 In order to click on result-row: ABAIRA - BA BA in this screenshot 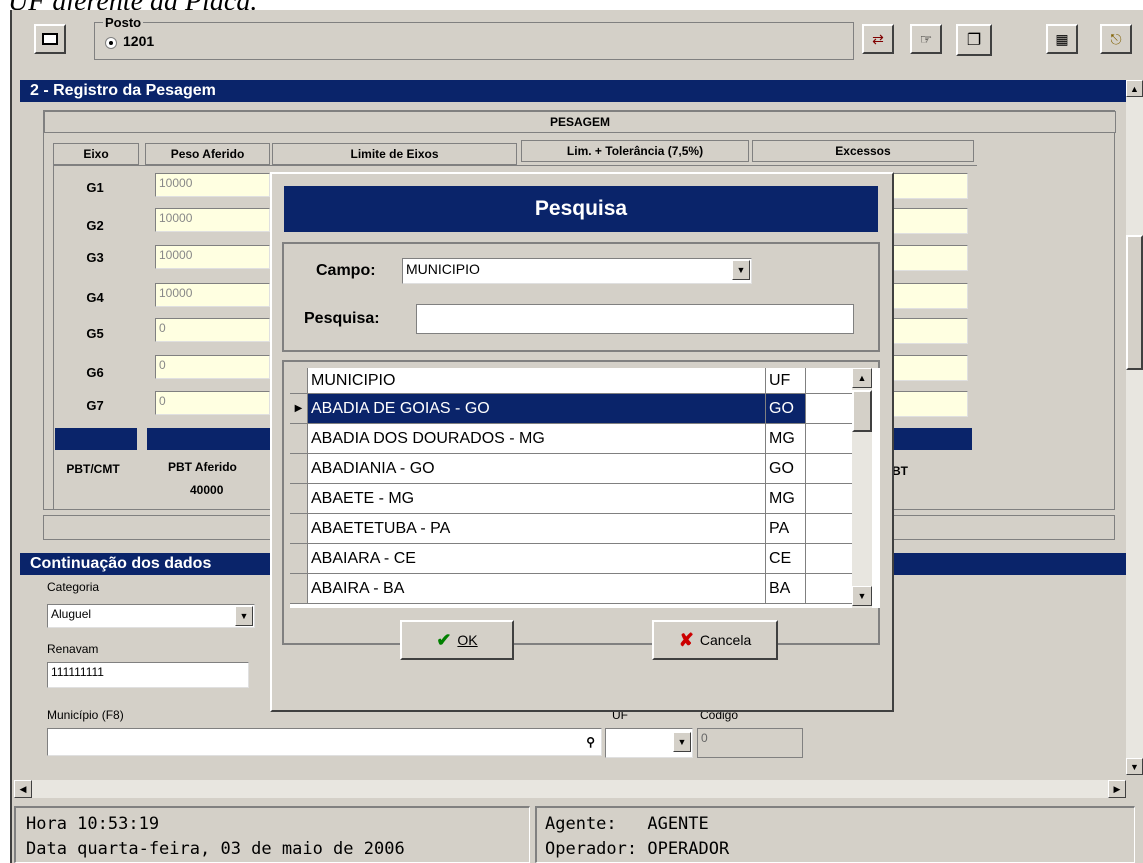, I will do `click(571, 589)`.